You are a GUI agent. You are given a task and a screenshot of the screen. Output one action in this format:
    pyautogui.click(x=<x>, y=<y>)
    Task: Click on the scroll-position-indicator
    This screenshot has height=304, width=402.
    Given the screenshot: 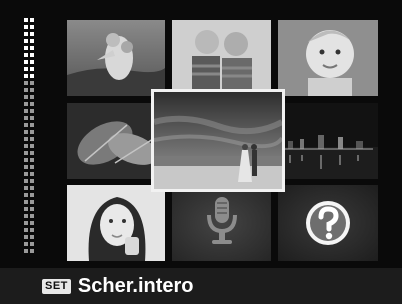 What is the action you would take?
    pyautogui.click(x=30, y=138)
    